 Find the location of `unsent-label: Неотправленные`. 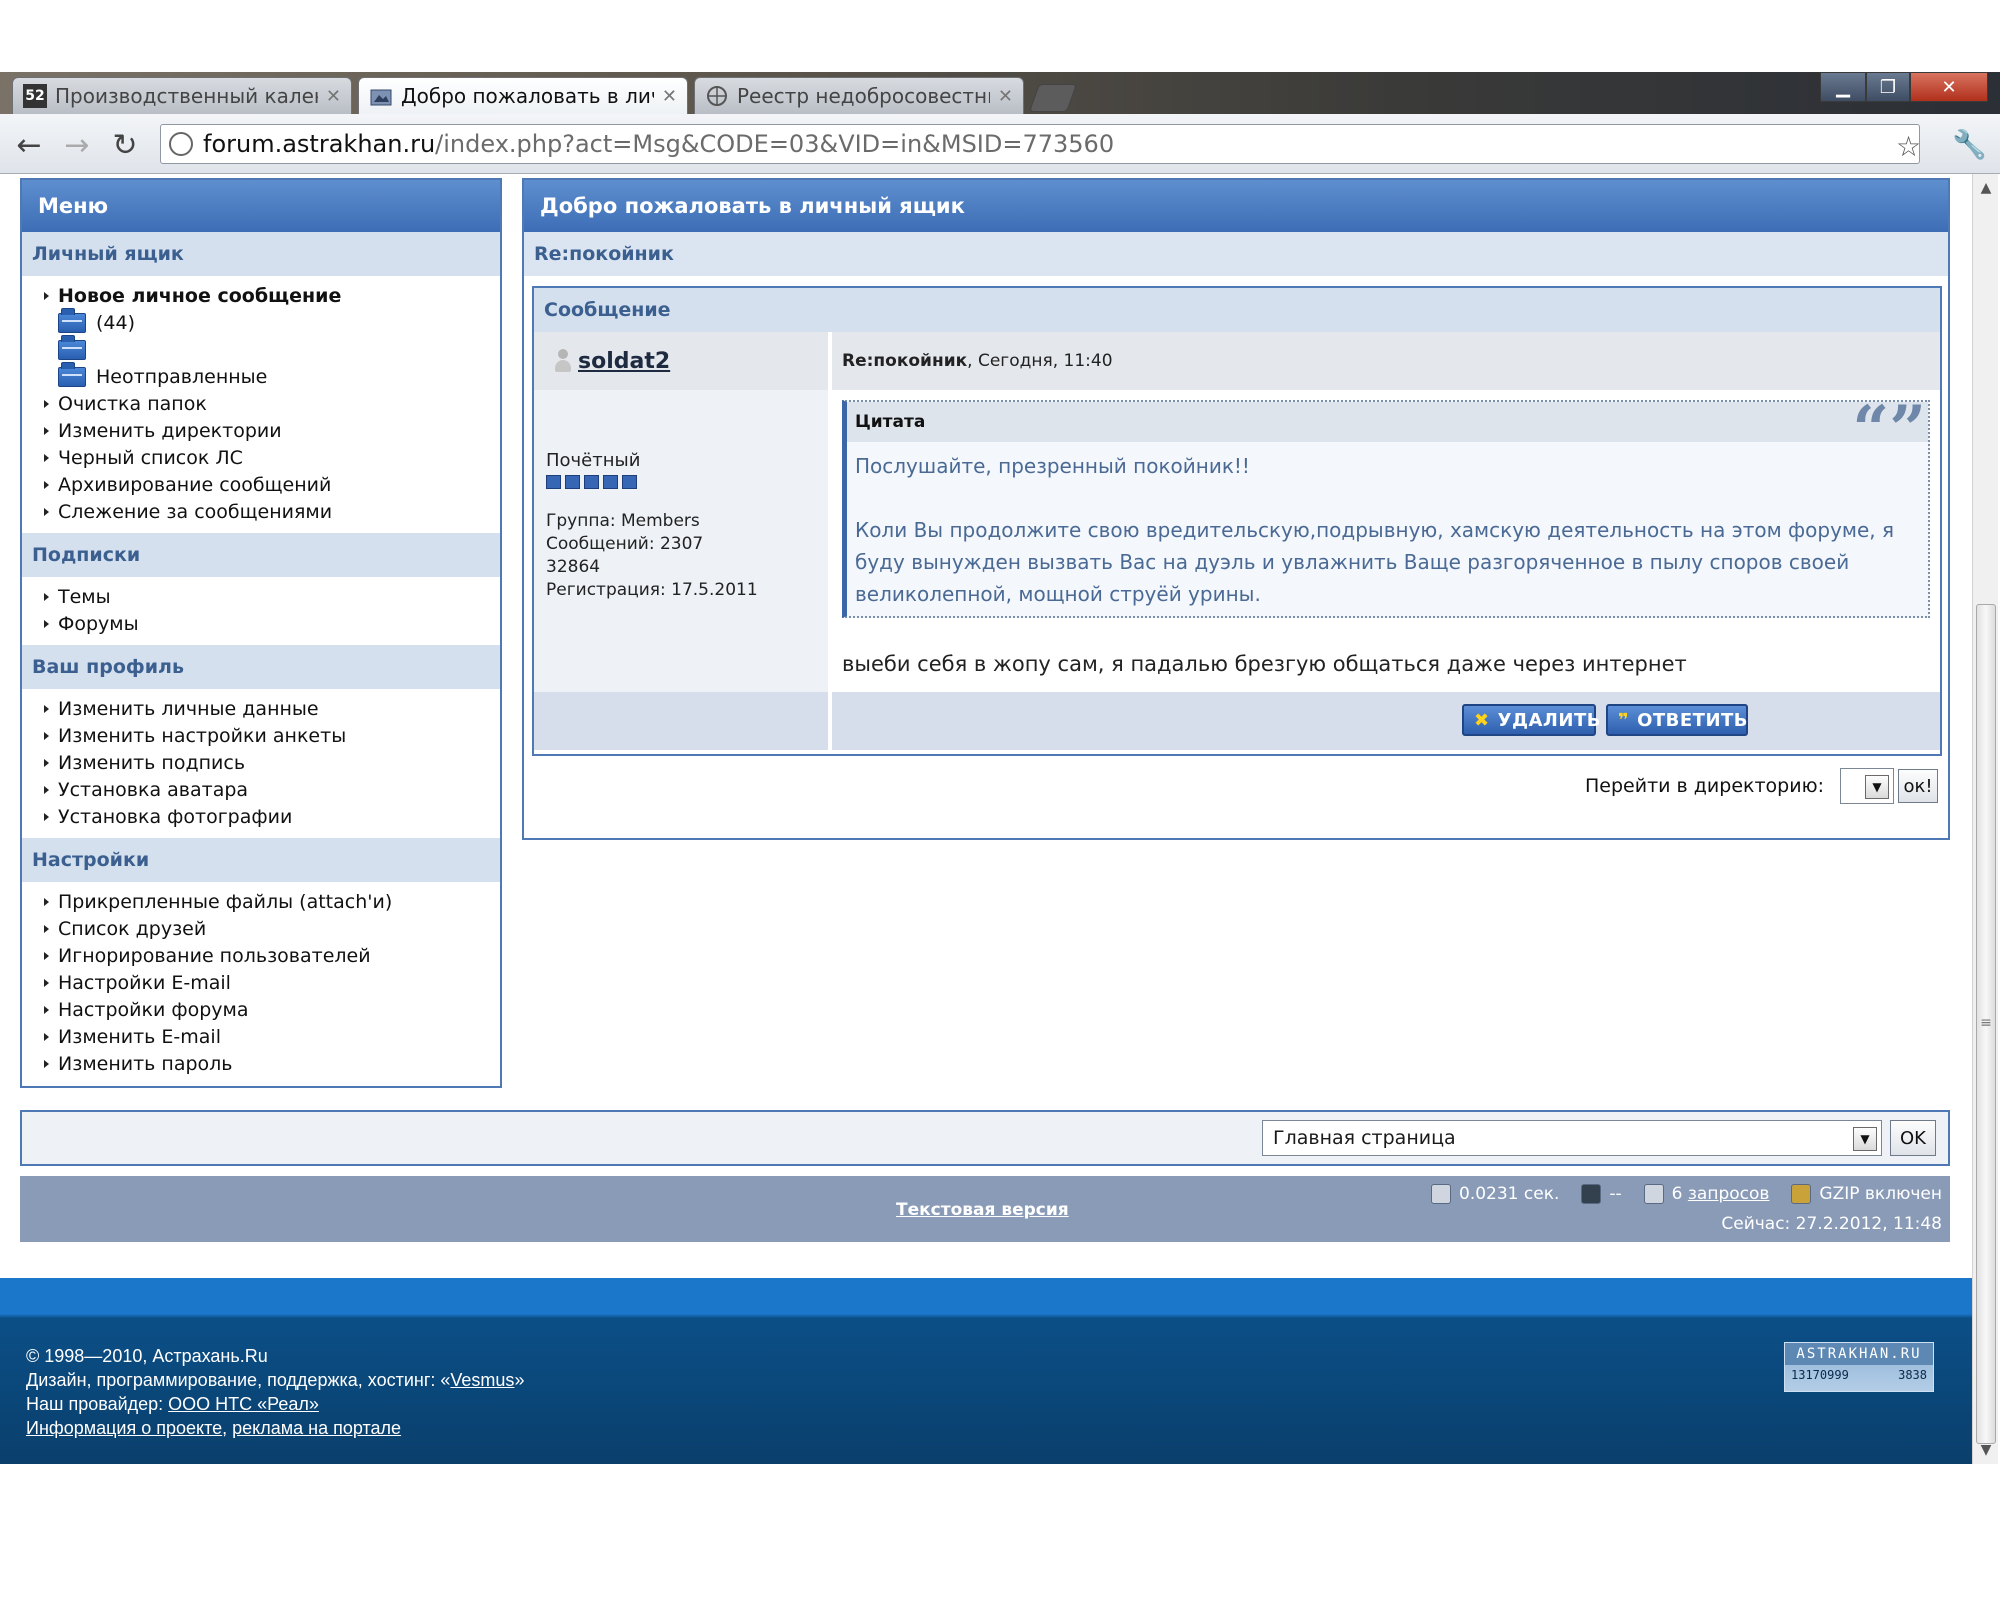

unsent-label: Неотправленные is located at coordinates (182, 376).